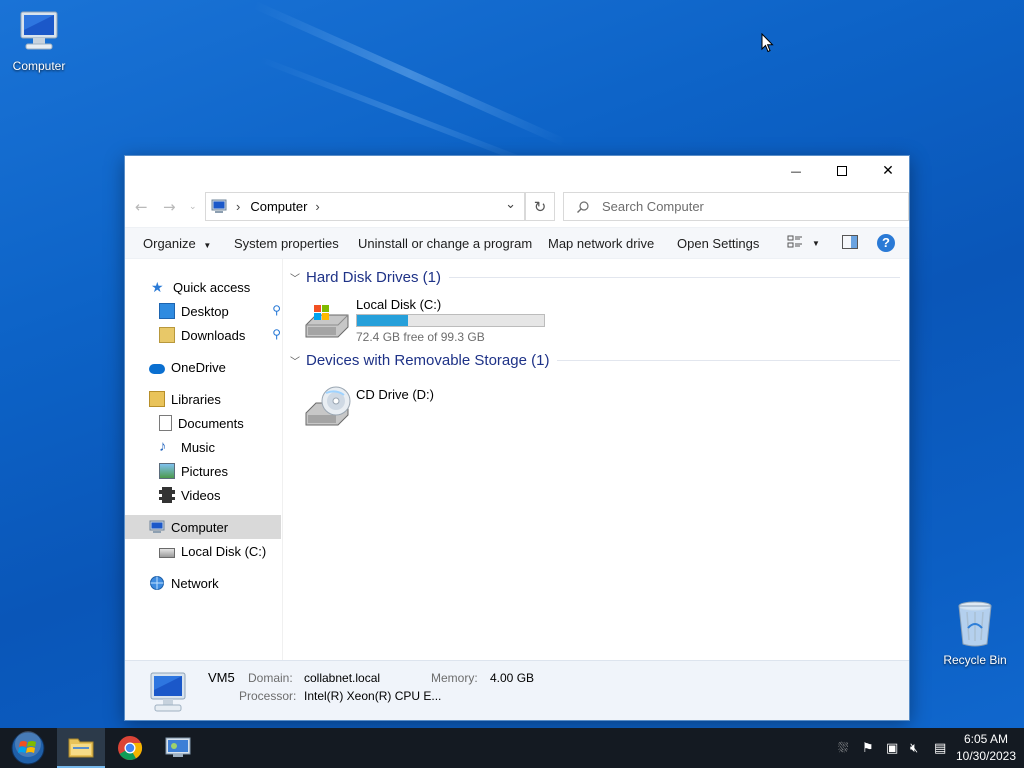  What do you see at coordinates (198, 447) in the screenshot?
I see `nav-item-label: Music` at bounding box center [198, 447].